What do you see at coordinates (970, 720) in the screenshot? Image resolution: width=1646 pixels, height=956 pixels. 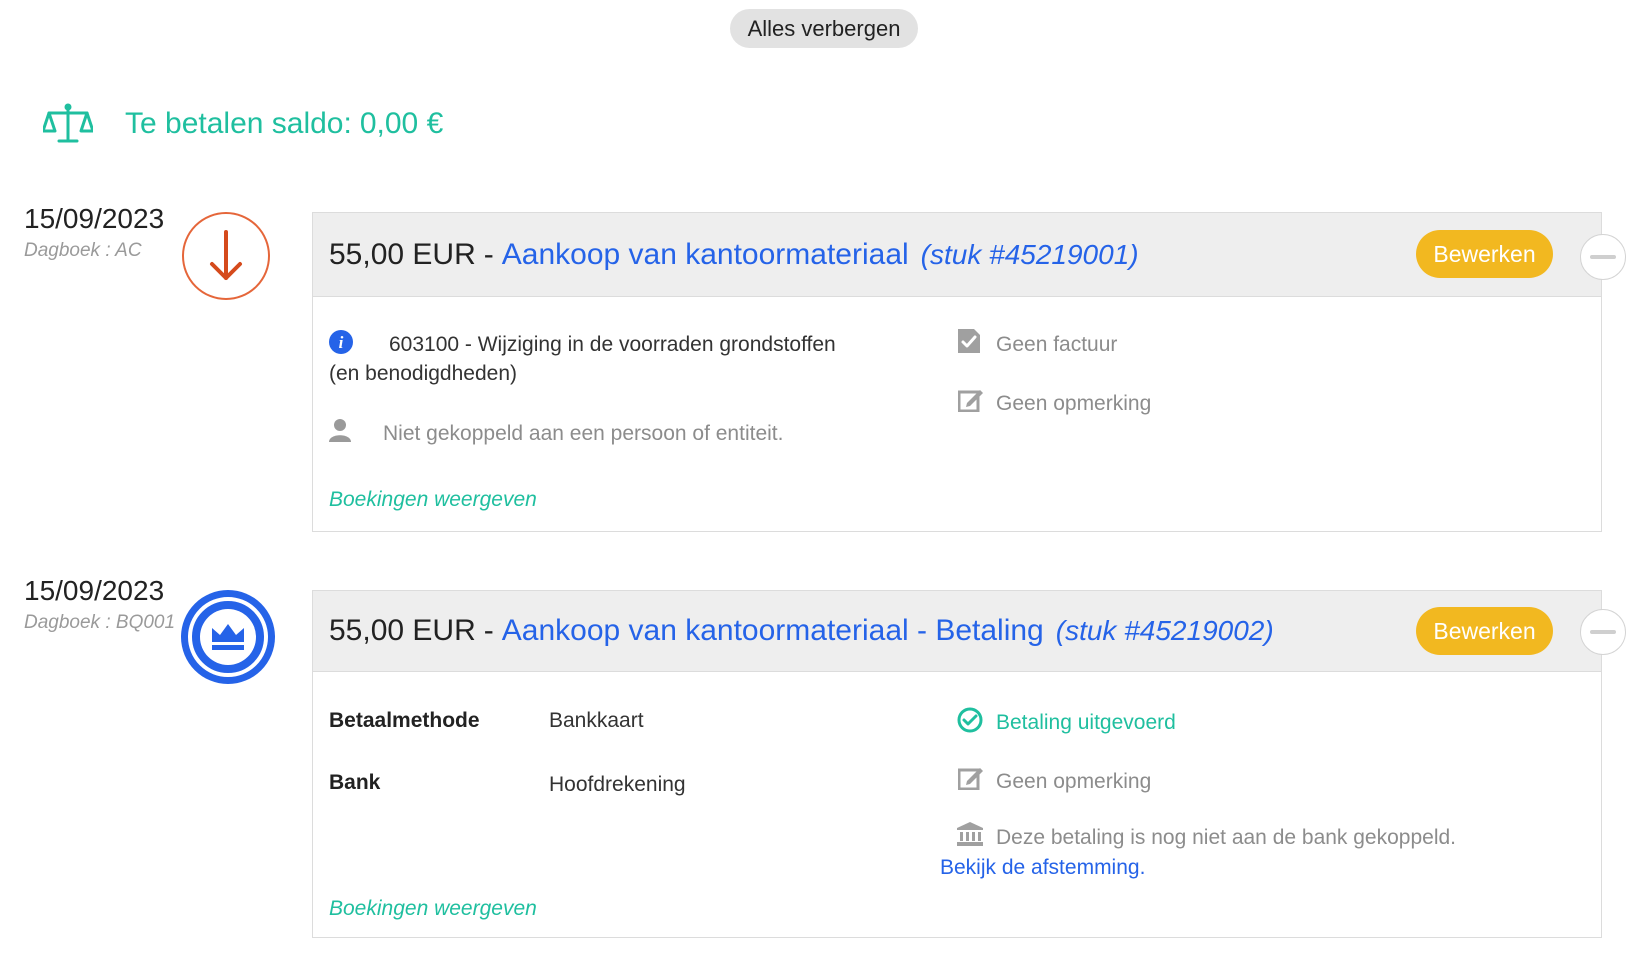 I see `check-circle-icon` at bounding box center [970, 720].